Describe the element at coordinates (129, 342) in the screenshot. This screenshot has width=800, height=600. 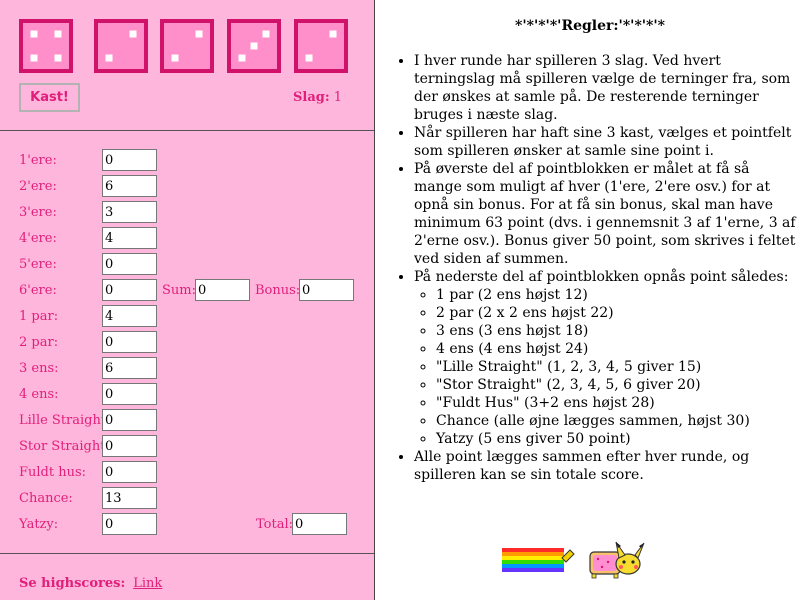
I see `score-field-two-pair` at that location.